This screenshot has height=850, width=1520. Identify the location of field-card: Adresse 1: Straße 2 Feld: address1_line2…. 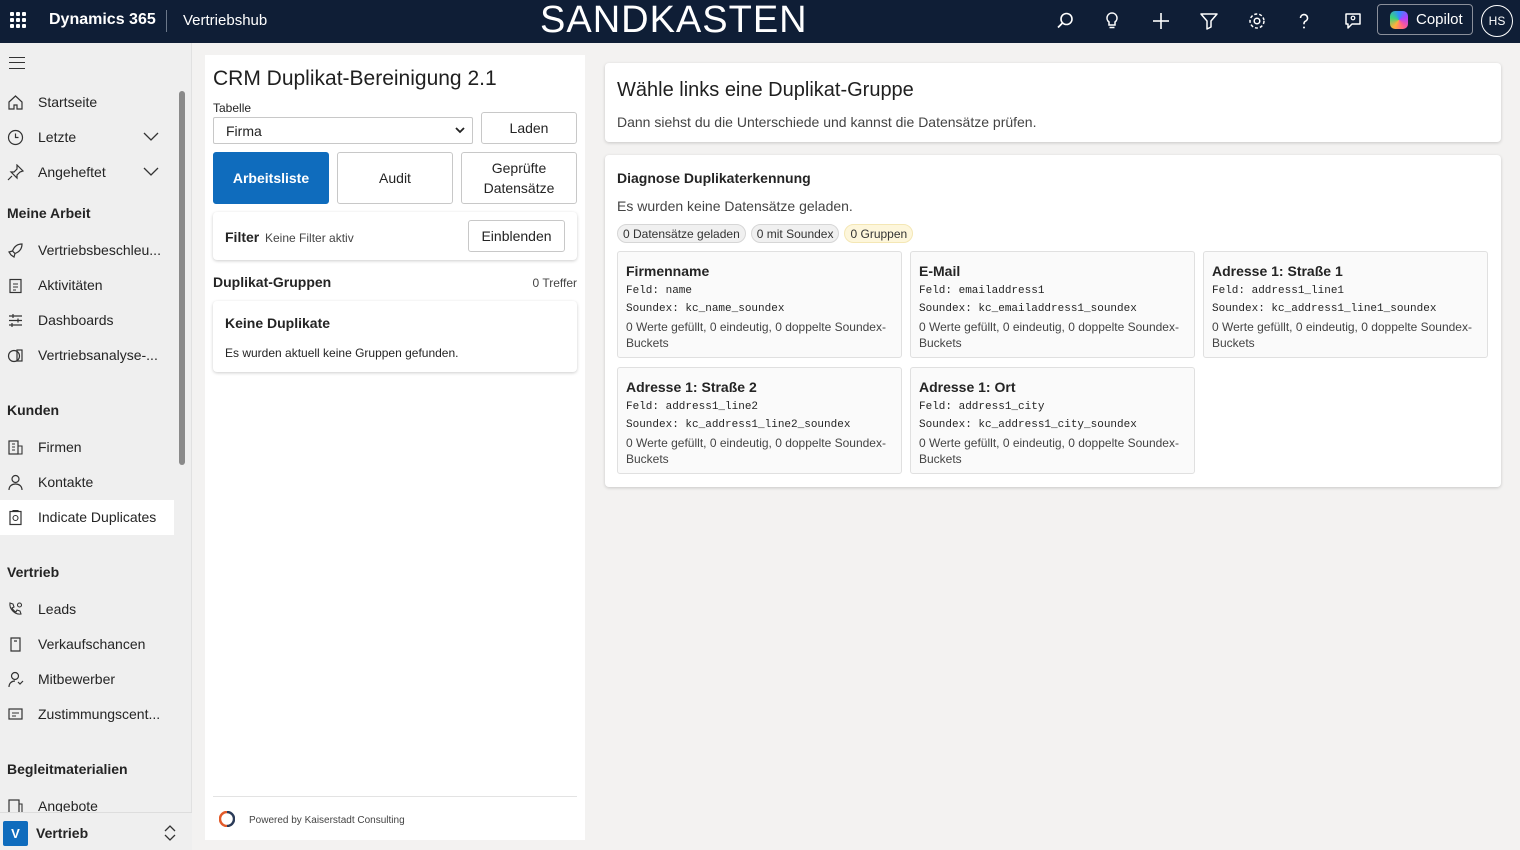
(759, 420).